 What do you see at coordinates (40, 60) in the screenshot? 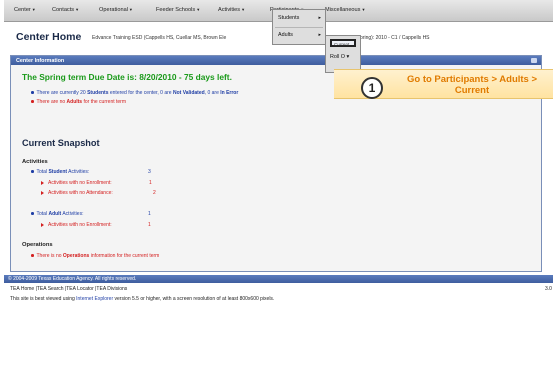
I see `panel-title: Center Information` at bounding box center [40, 60].